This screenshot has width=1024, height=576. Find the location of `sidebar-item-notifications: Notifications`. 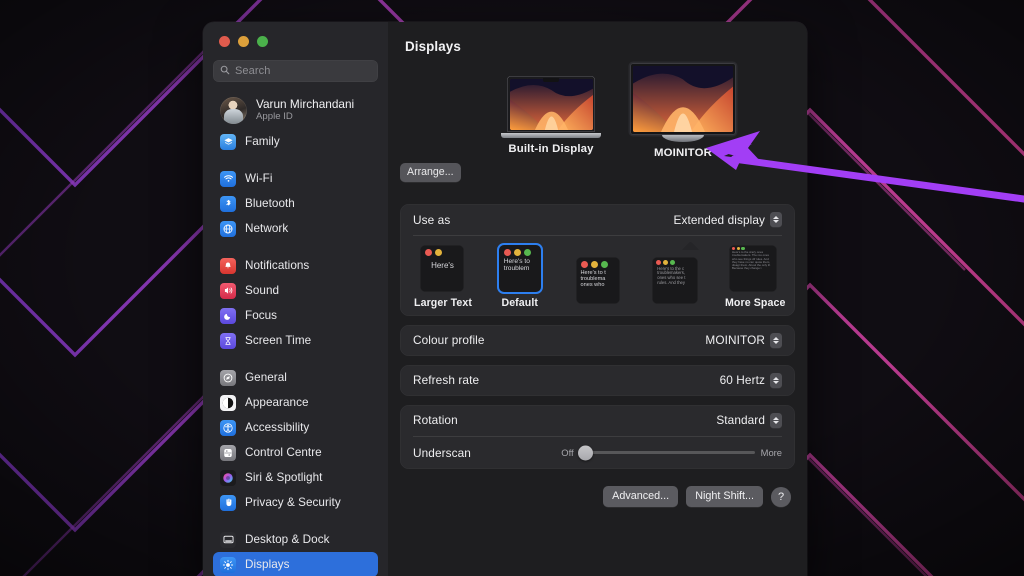

sidebar-item-notifications: Notifications is located at coordinates (295, 265).